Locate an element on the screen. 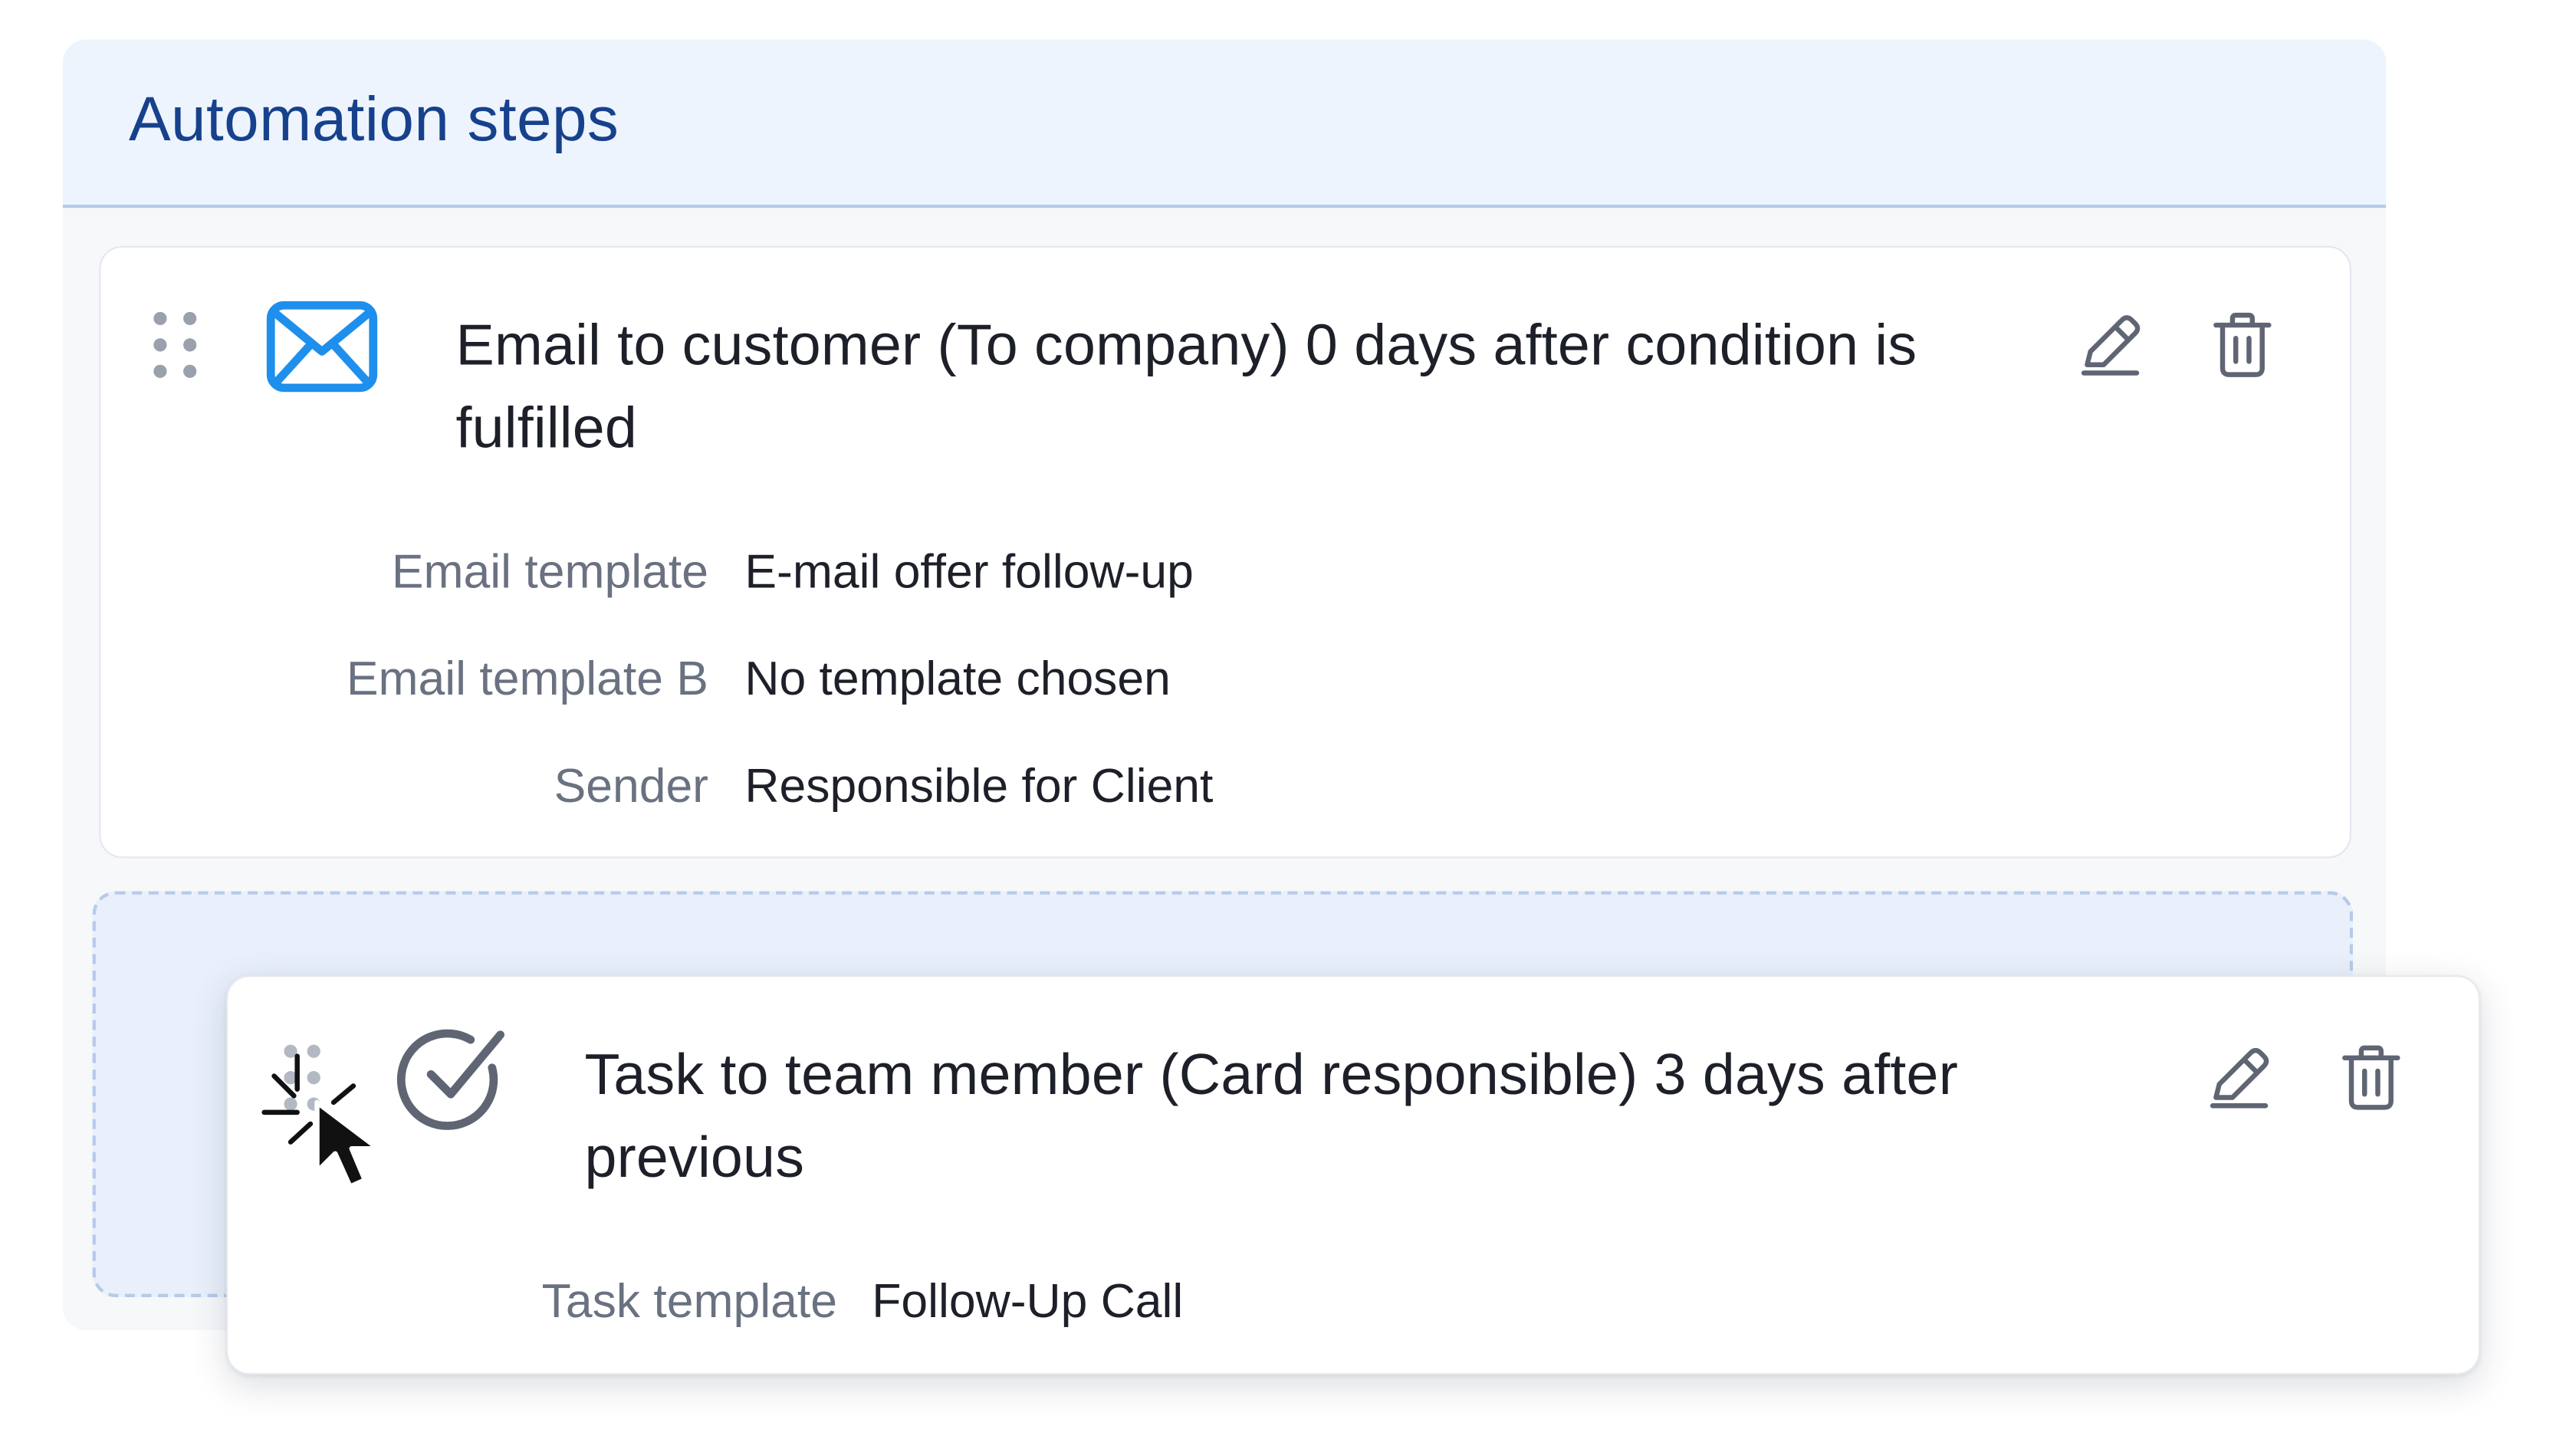  mouse-cursor-icon is located at coordinates (321, 1121).